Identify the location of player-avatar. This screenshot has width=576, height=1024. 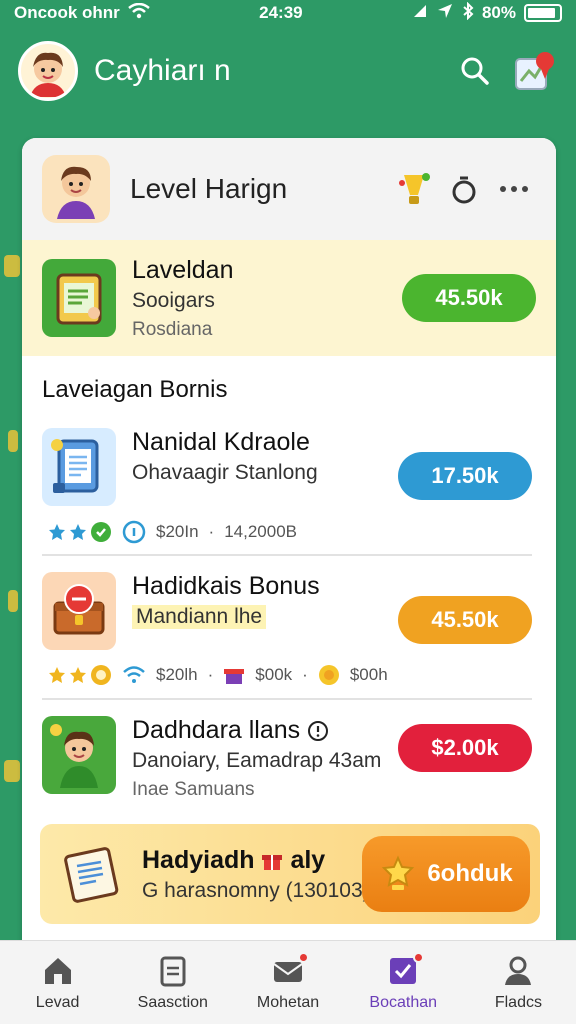
(76, 189).